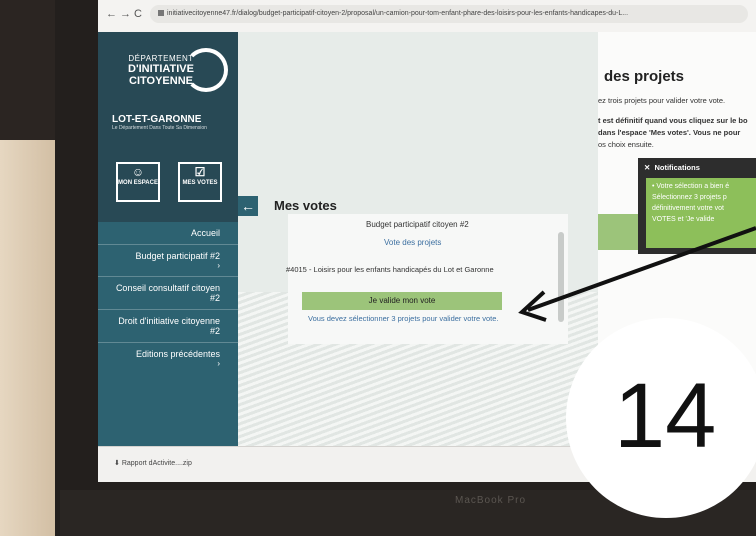  I want to click on arrow-shaft, so click(641, 269).